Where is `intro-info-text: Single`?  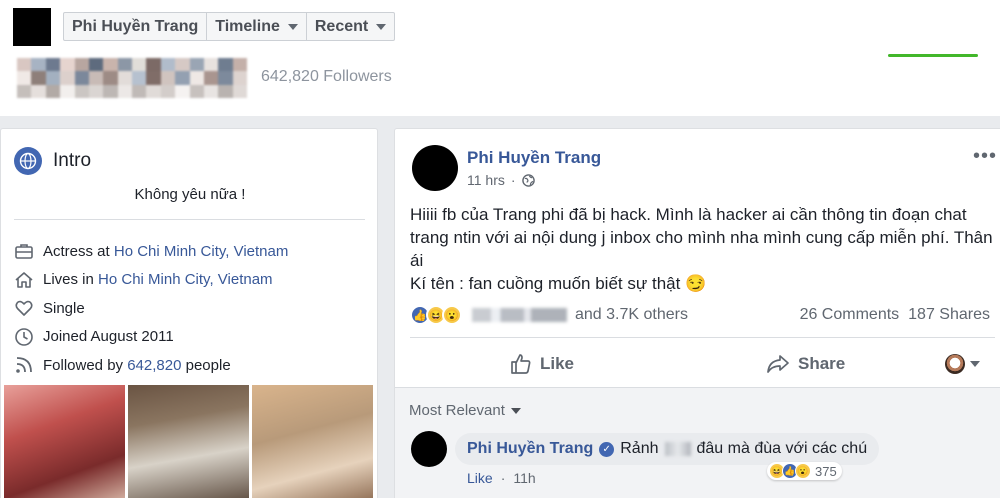
intro-info-text: Single is located at coordinates (64, 308).